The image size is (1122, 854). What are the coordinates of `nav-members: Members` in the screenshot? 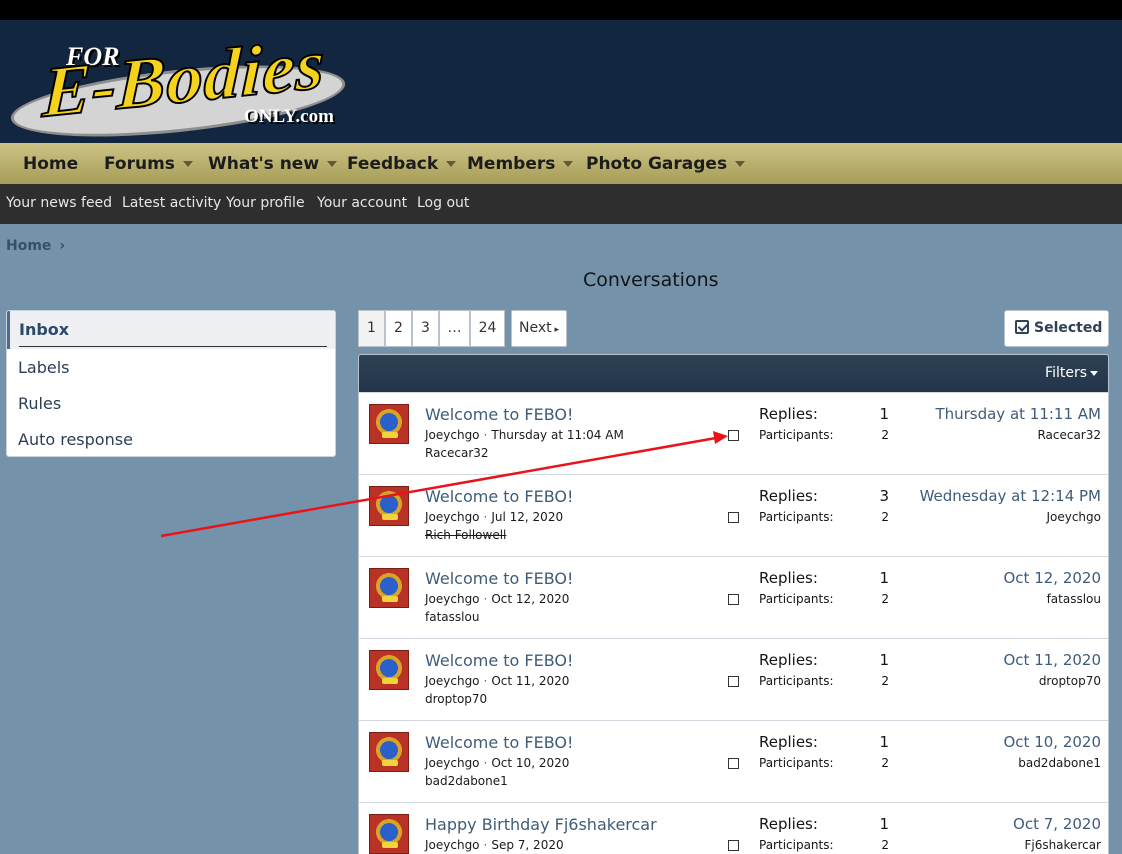 It's located at (520, 164).